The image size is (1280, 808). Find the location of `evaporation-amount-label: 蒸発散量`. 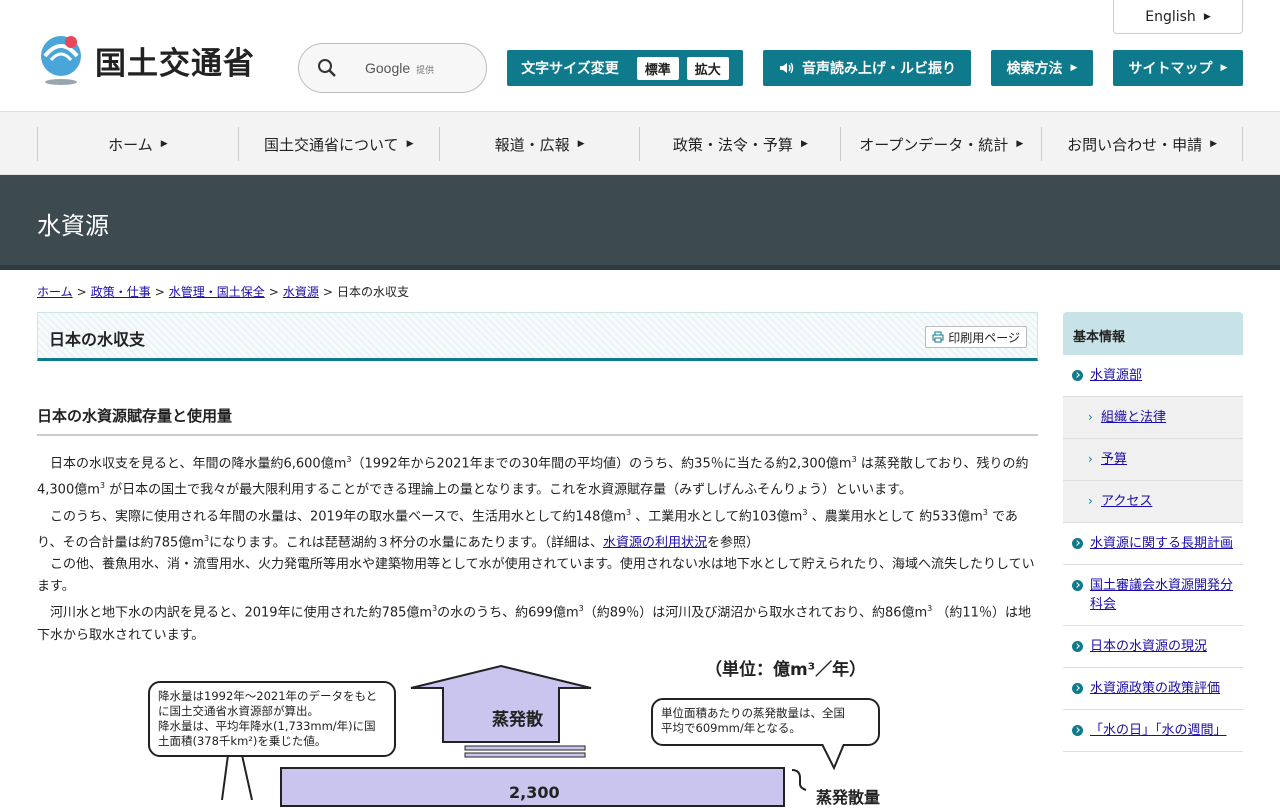

evaporation-amount-label: 蒸発散量 is located at coordinates (848, 797).